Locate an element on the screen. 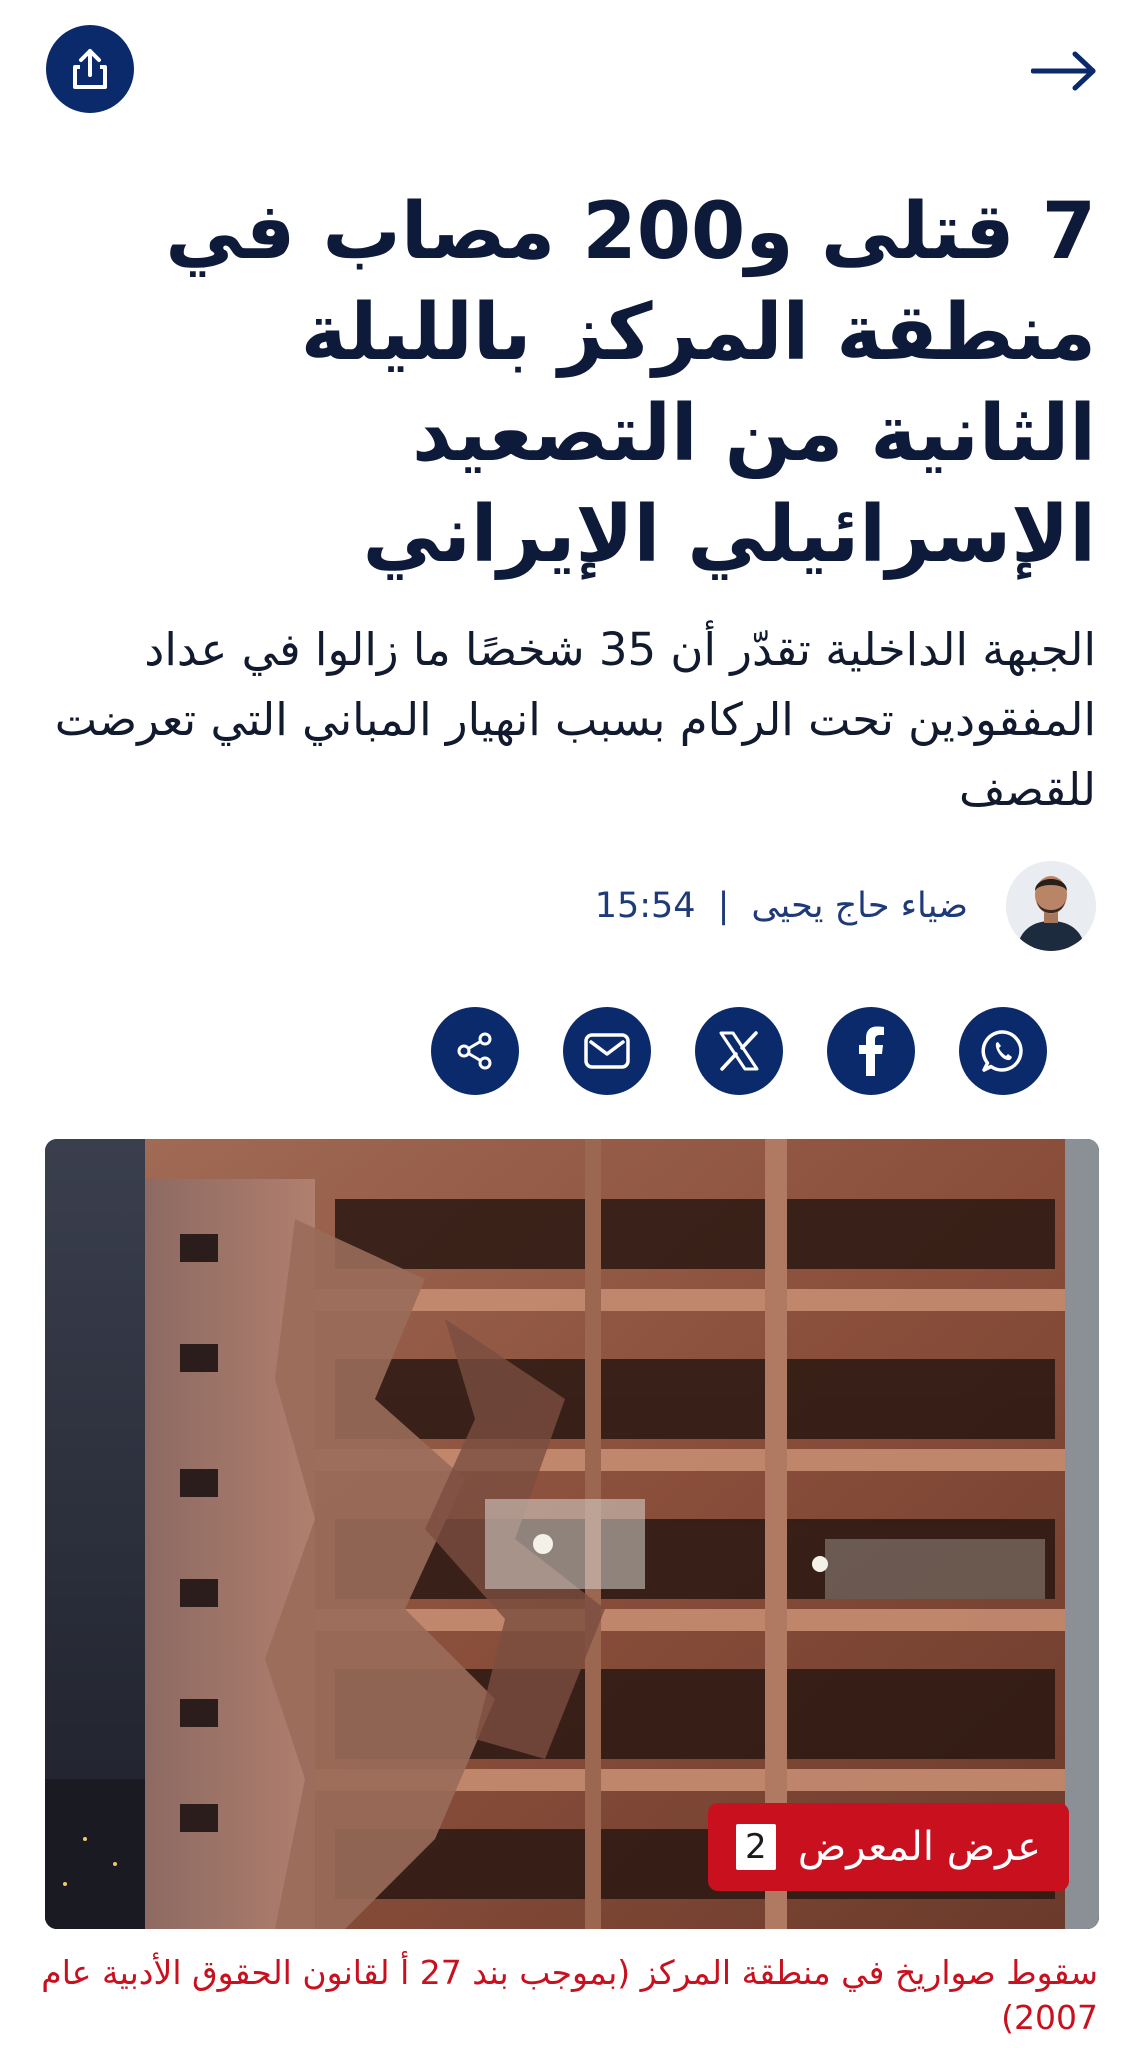 This screenshot has height=2048, width=1144. arrow-right-icon is located at coordinates (1063, 71).